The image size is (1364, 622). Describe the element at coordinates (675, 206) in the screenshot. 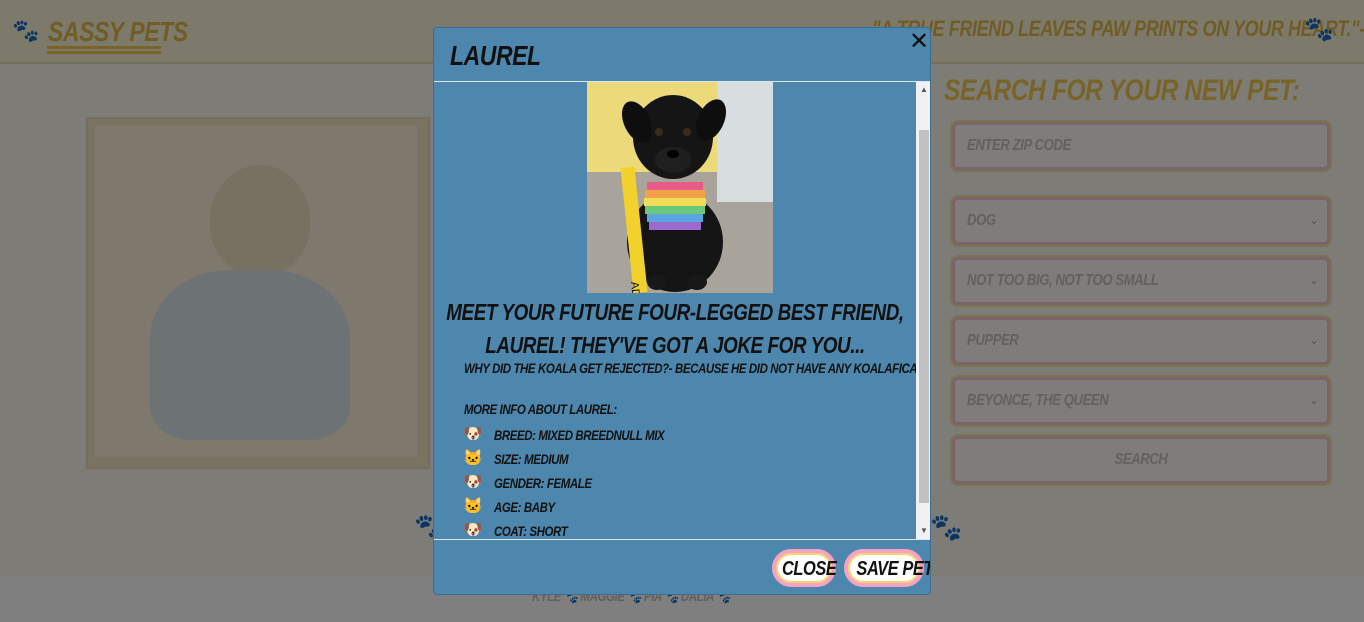

I see `rainbow-harness` at that location.